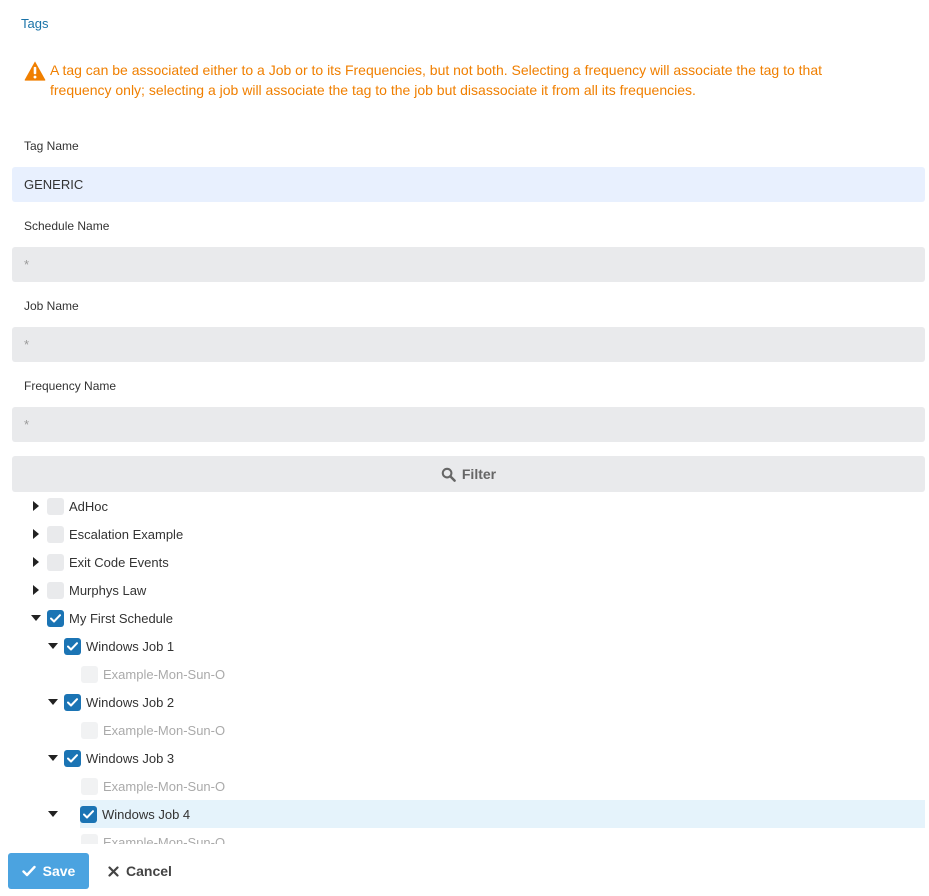 The height and width of the screenshot is (896, 929). Describe the element at coordinates (468, 344) in the screenshot. I see `job-name-input` at that location.